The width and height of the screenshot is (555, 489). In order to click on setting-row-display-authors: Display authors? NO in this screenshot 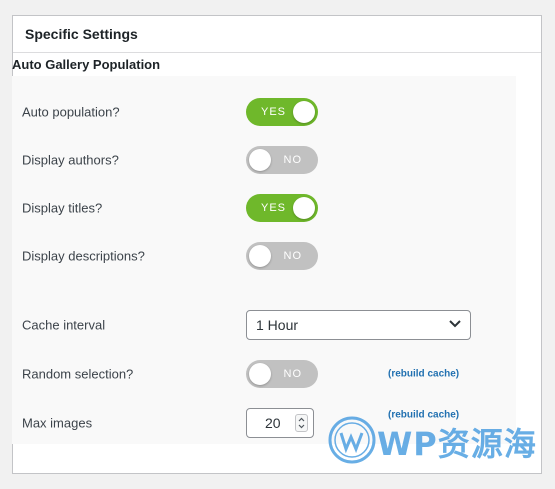, I will do `click(264, 160)`.